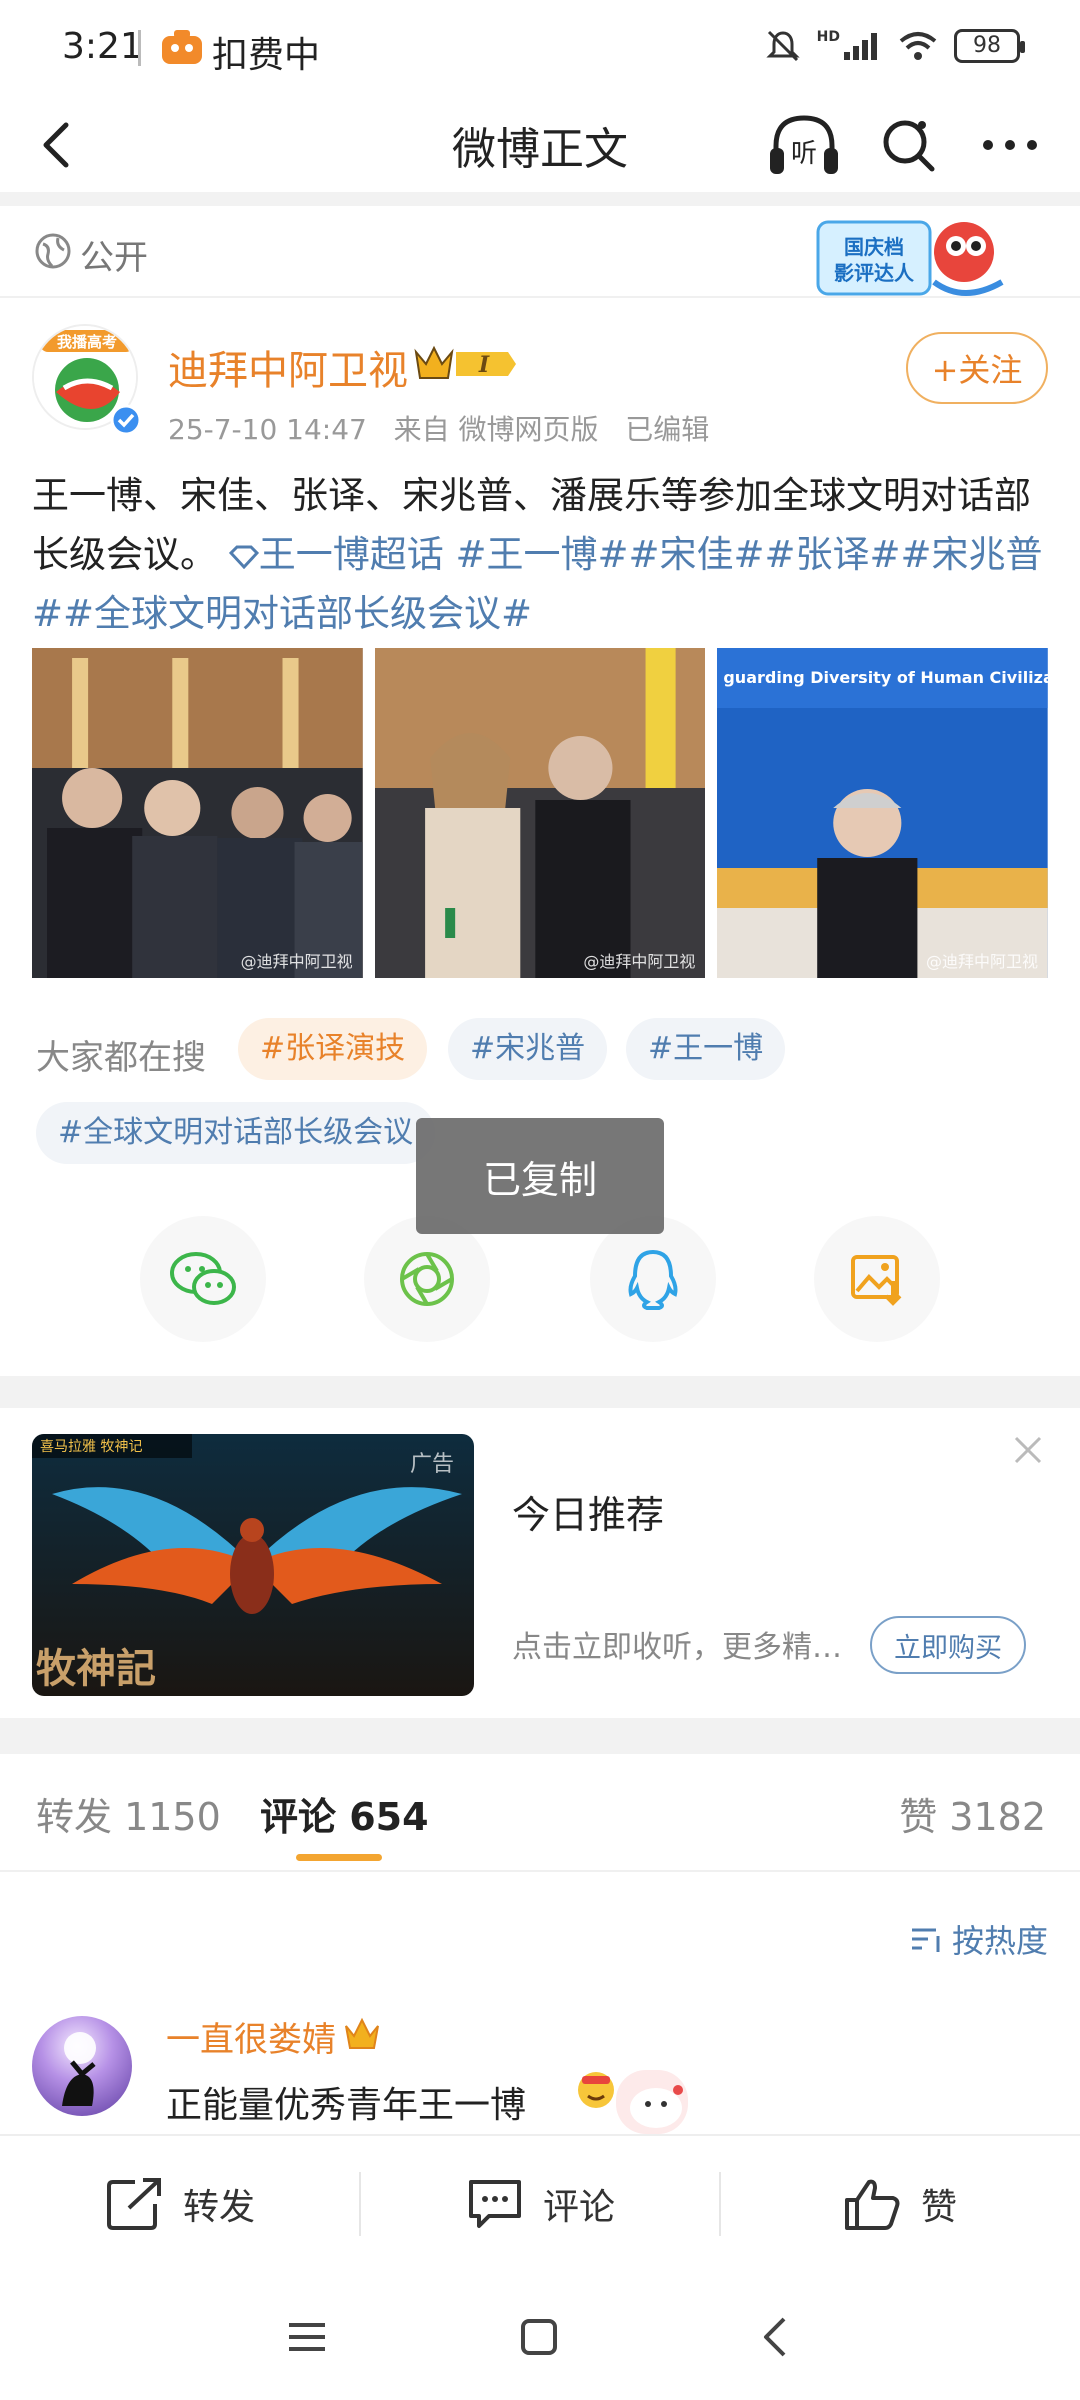 The image size is (1080, 2400). I want to click on menu-icon, so click(307, 2337).